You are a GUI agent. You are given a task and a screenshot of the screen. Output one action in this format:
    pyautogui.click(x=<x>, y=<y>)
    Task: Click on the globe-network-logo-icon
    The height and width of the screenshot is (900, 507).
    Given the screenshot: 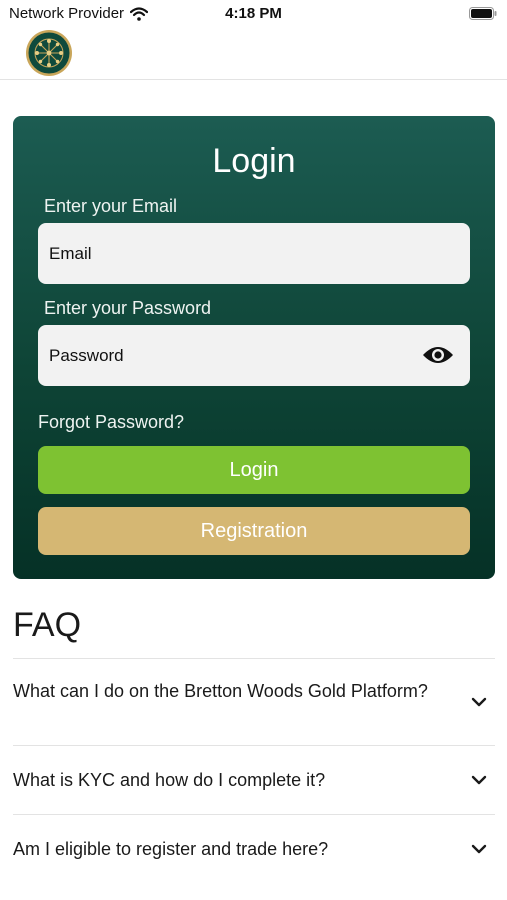 What is the action you would take?
    pyautogui.click(x=49, y=53)
    